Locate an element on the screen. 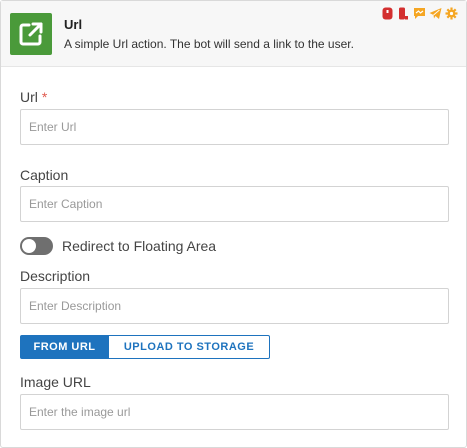 The image size is (467, 448). url-input is located at coordinates (234, 127).